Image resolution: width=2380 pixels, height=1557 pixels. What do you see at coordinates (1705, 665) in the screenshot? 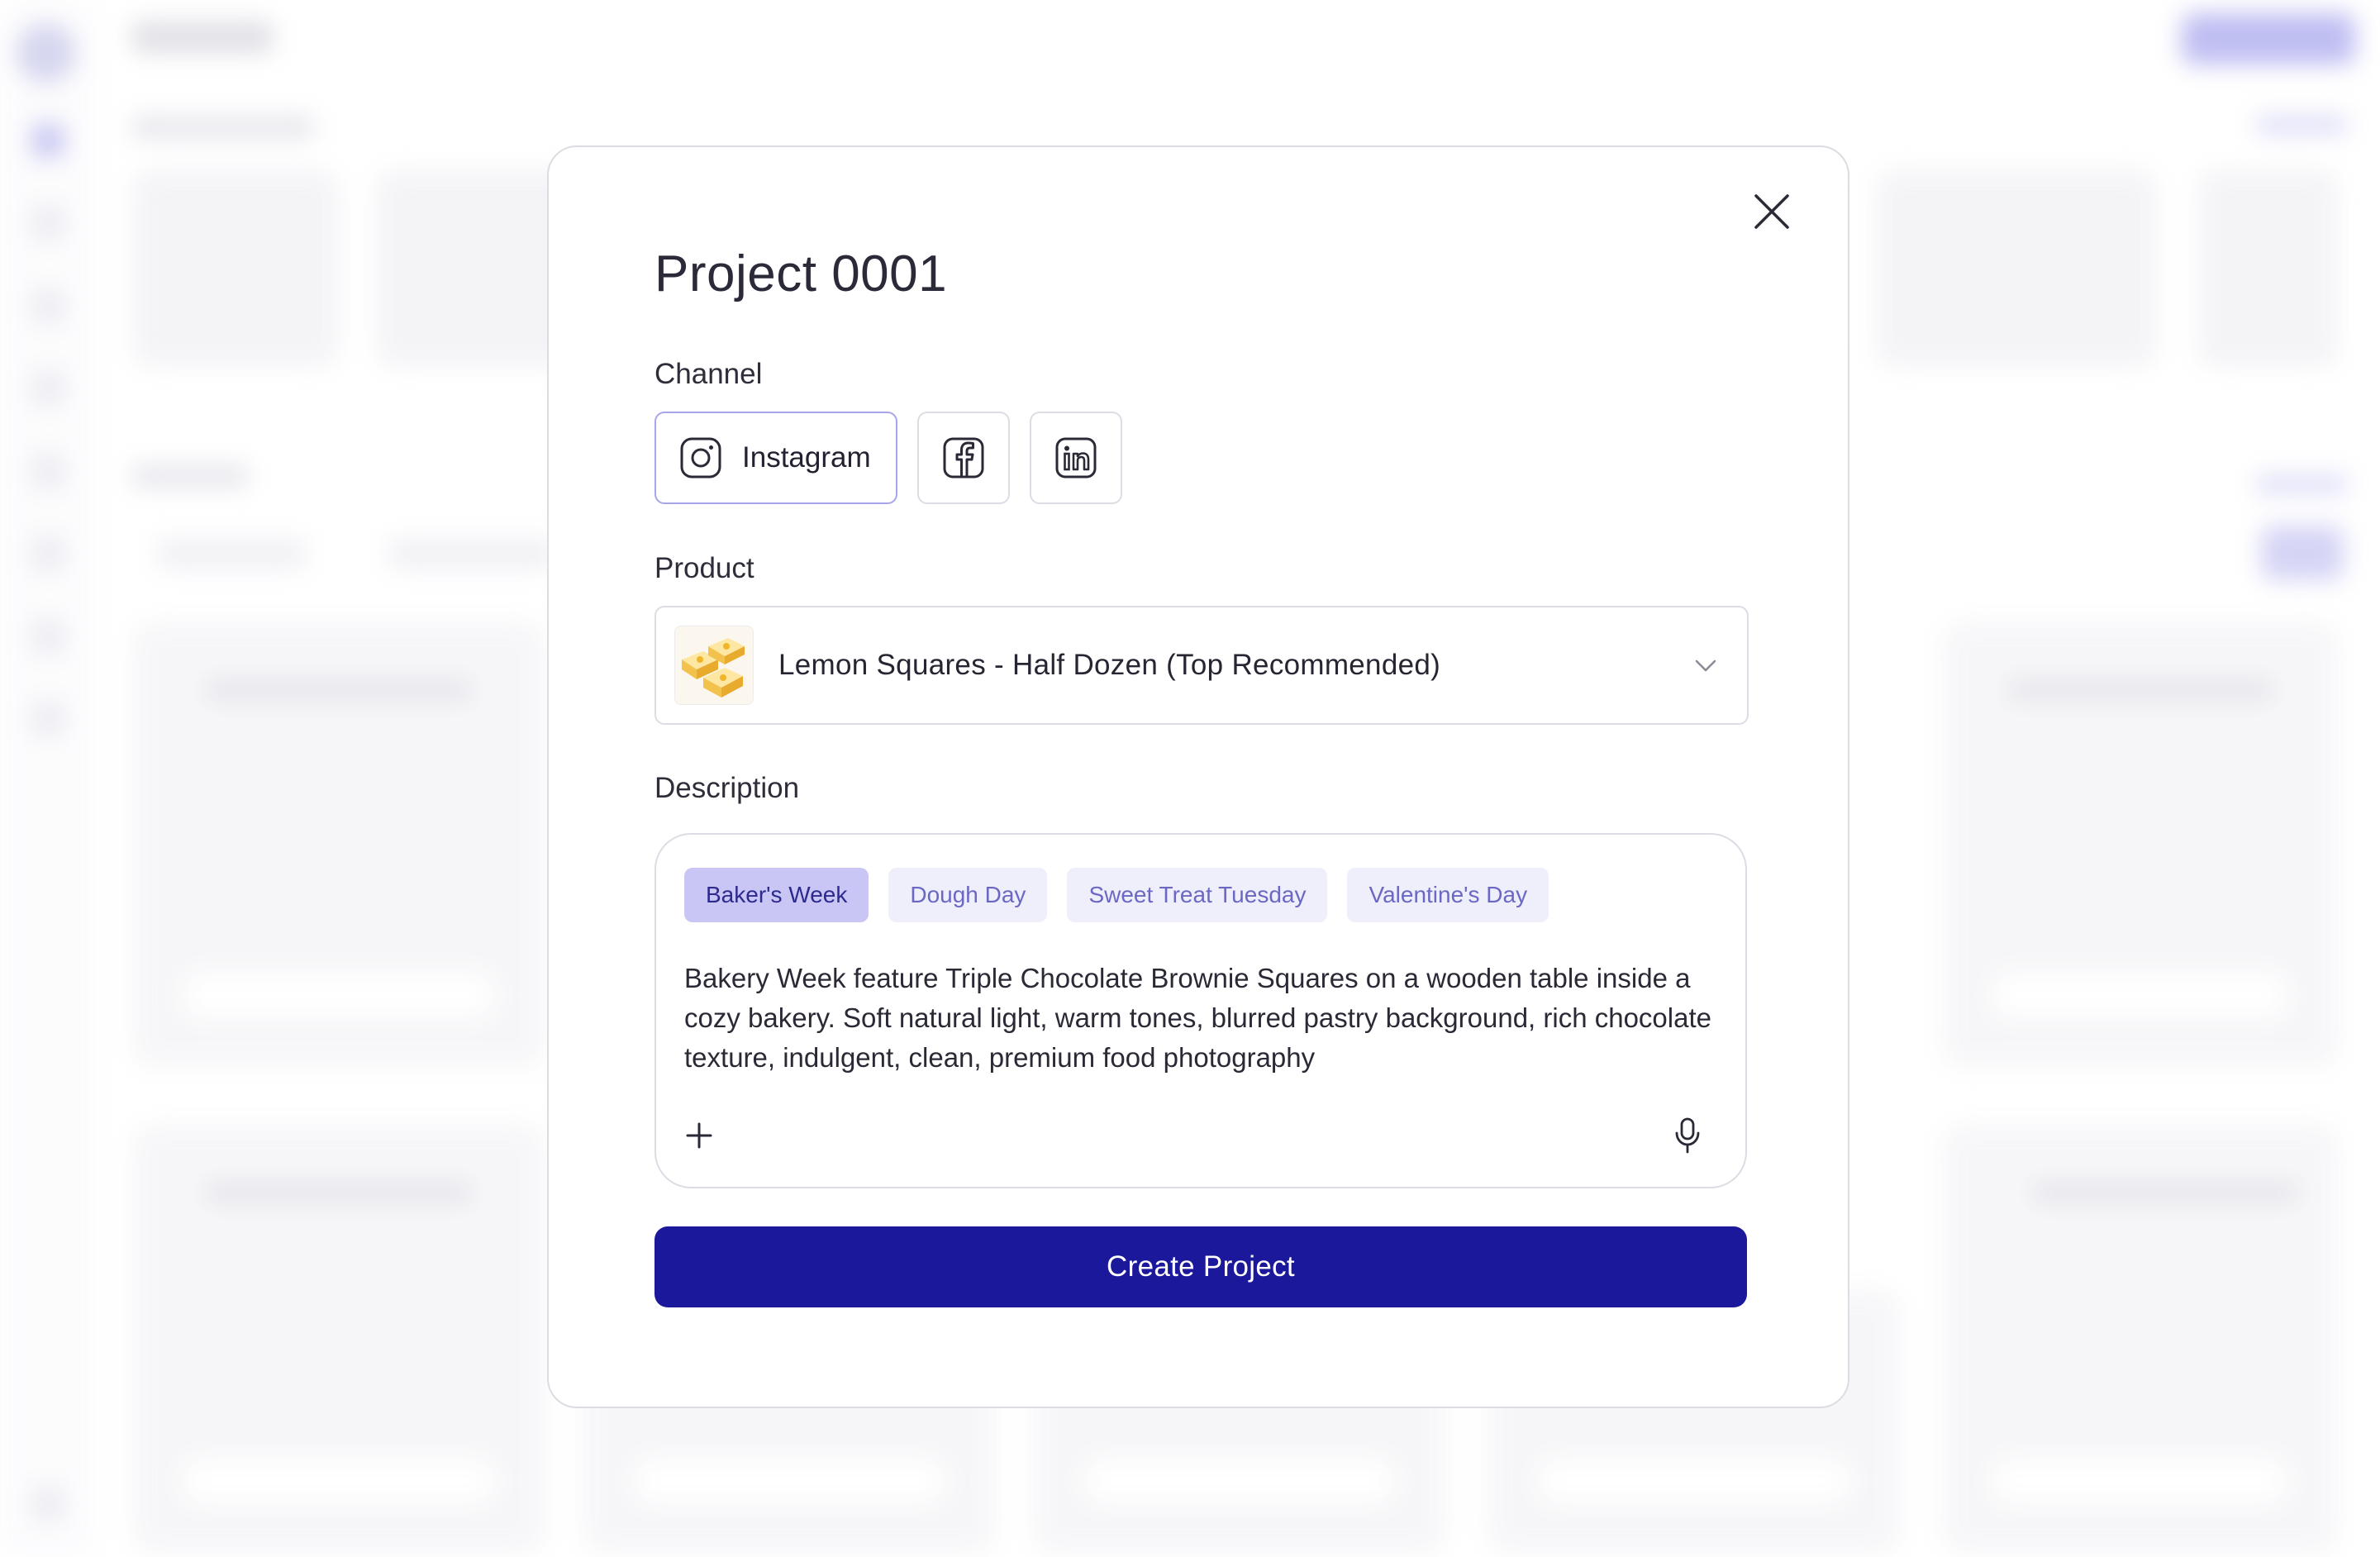
I see `chevron-down-icon` at bounding box center [1705, 665].